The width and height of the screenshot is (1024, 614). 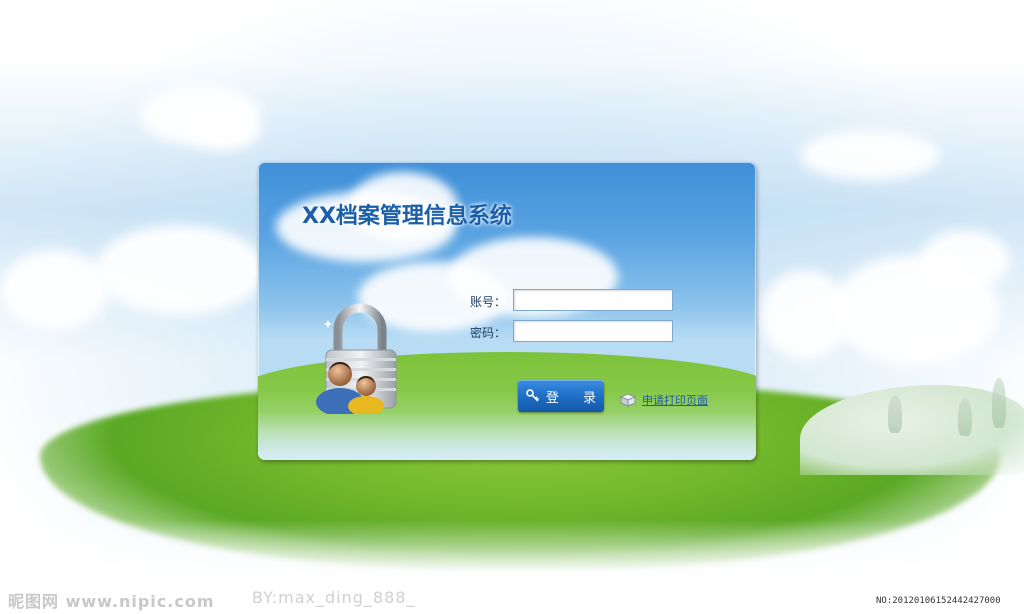 What do you see at coordinates (356, 358) in the screenshot?
I see `lock-users-icon` at bounding box center [356, 358].